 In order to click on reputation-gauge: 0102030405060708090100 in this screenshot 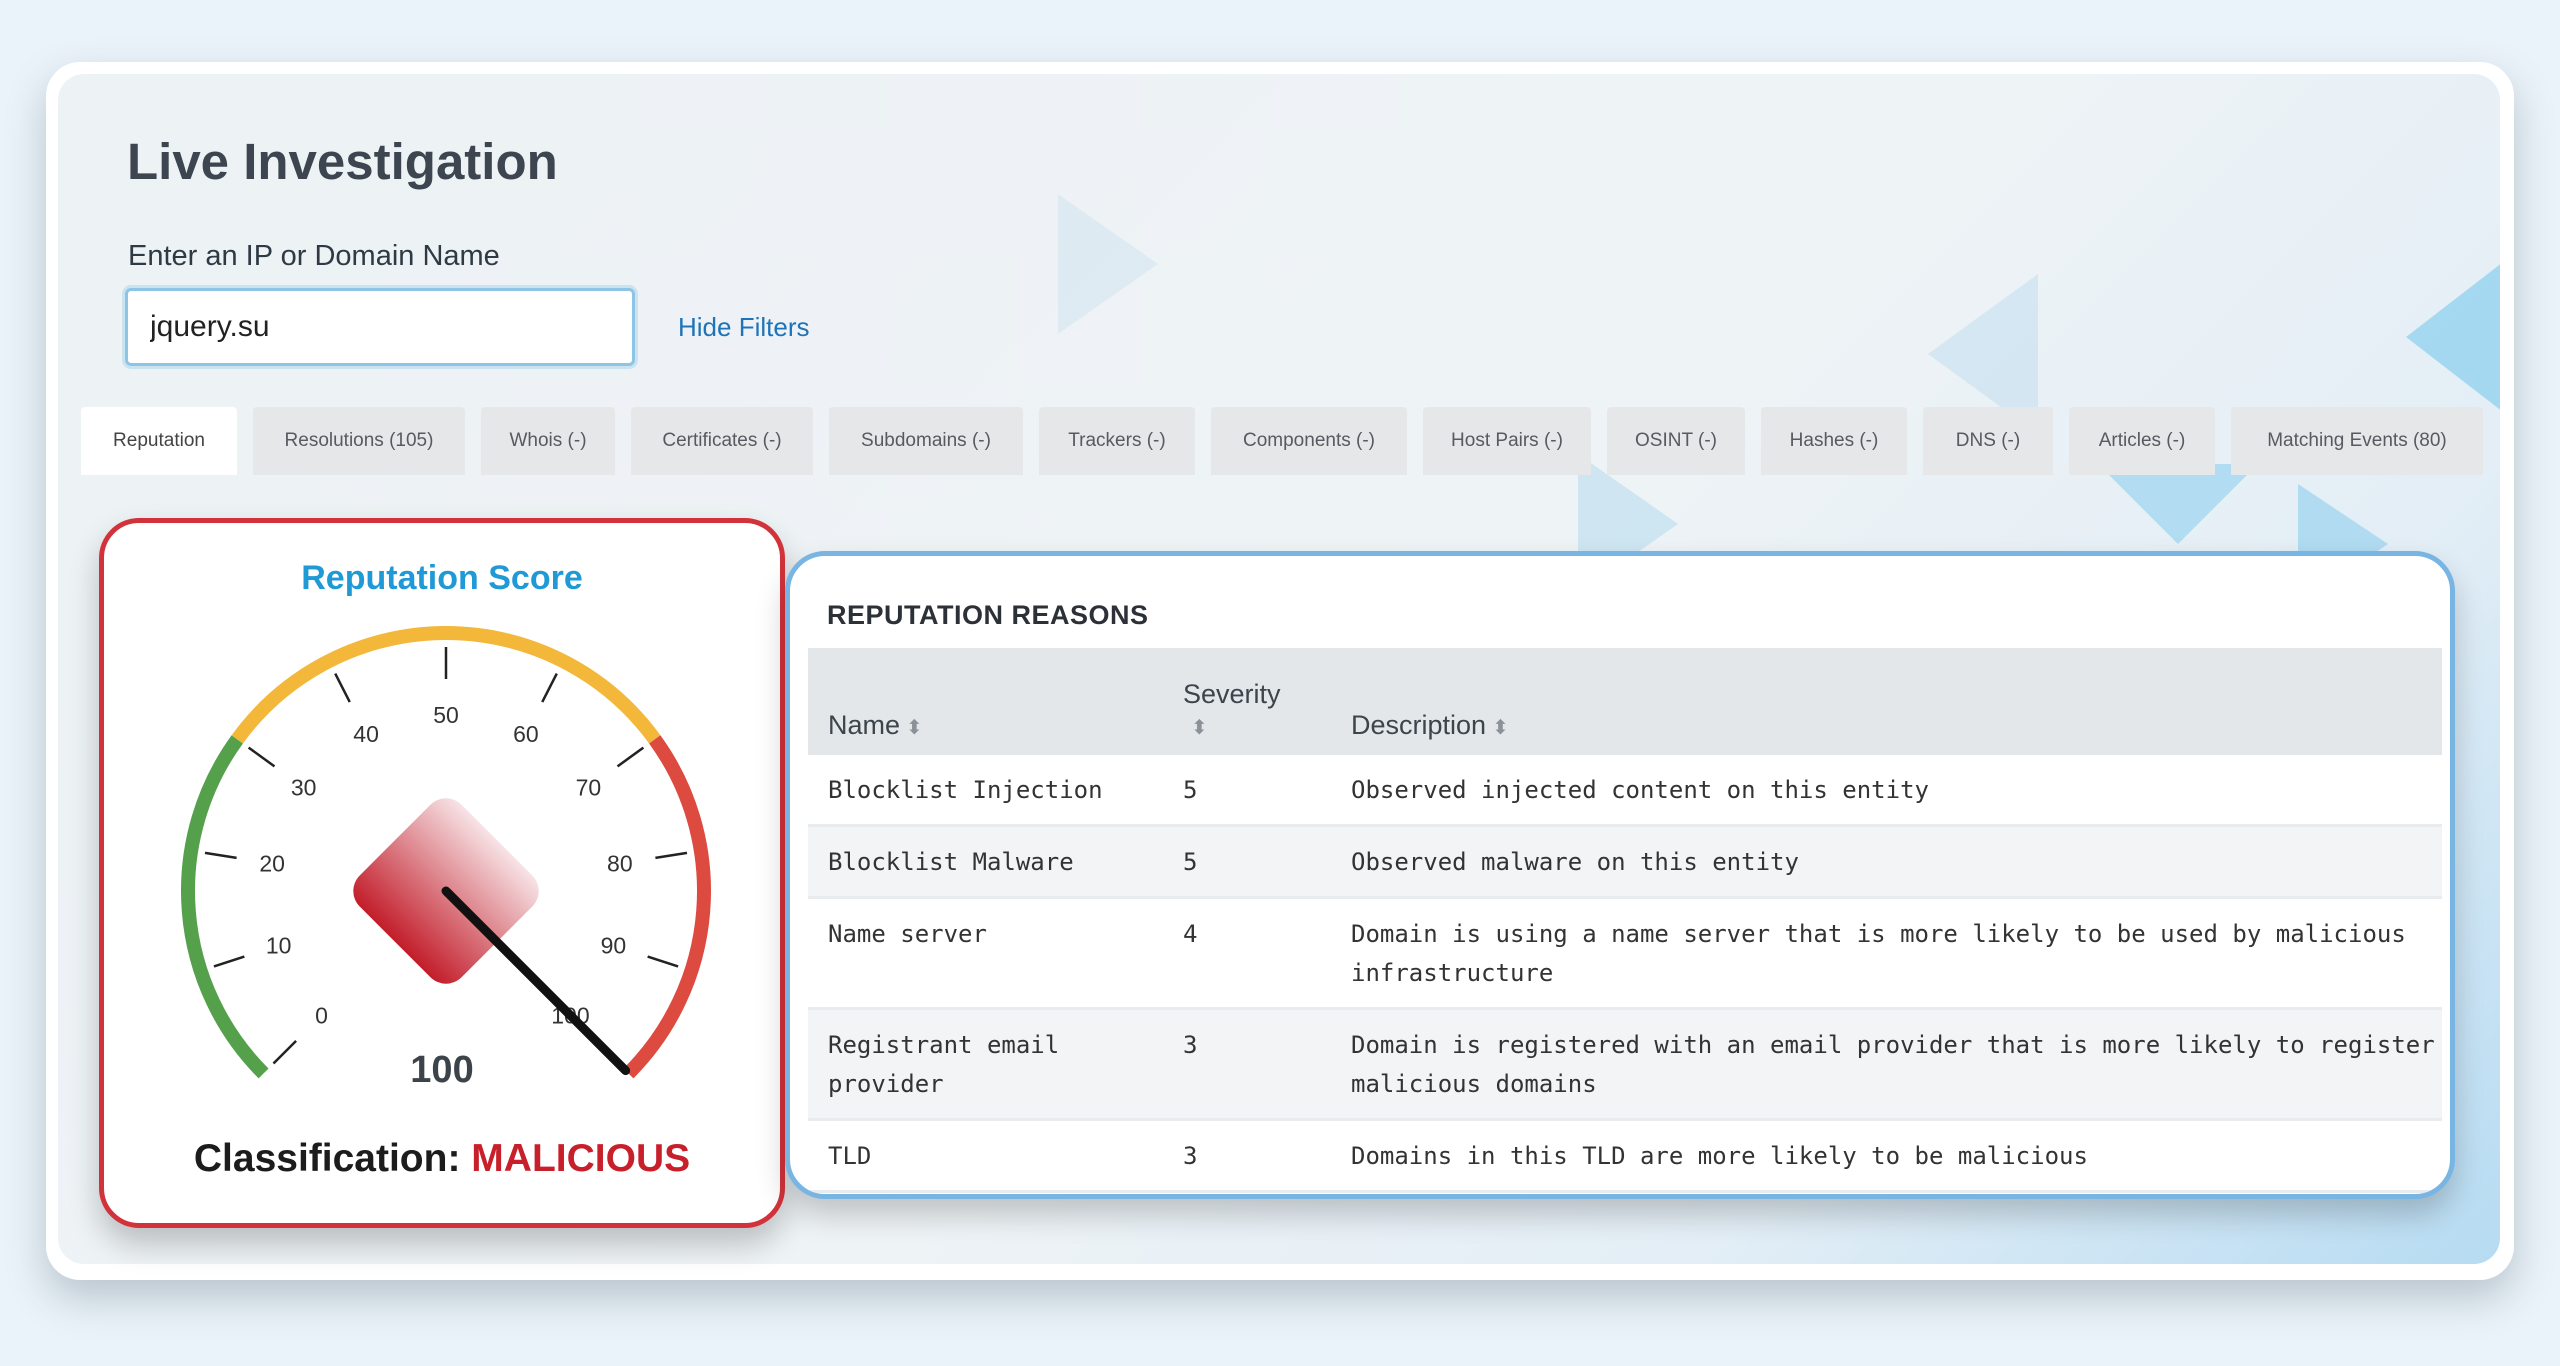, I will do `click(446, 852)`.